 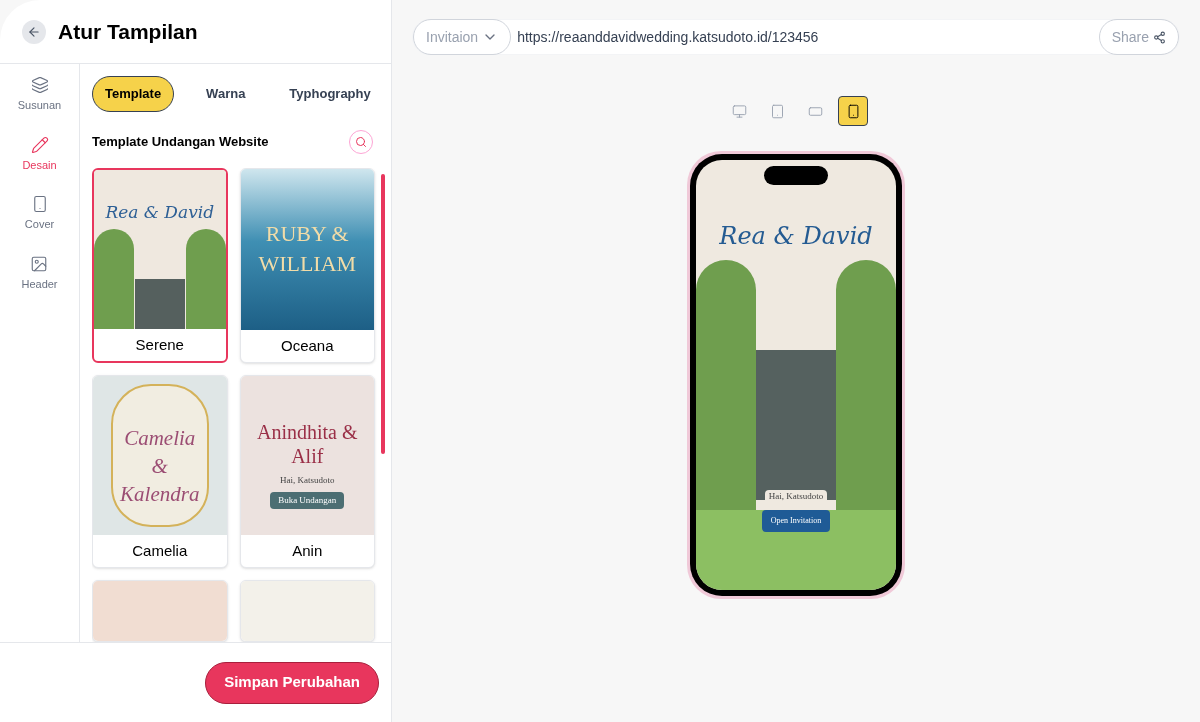 I want to click on phone-icon, so click(x=853, y=111).